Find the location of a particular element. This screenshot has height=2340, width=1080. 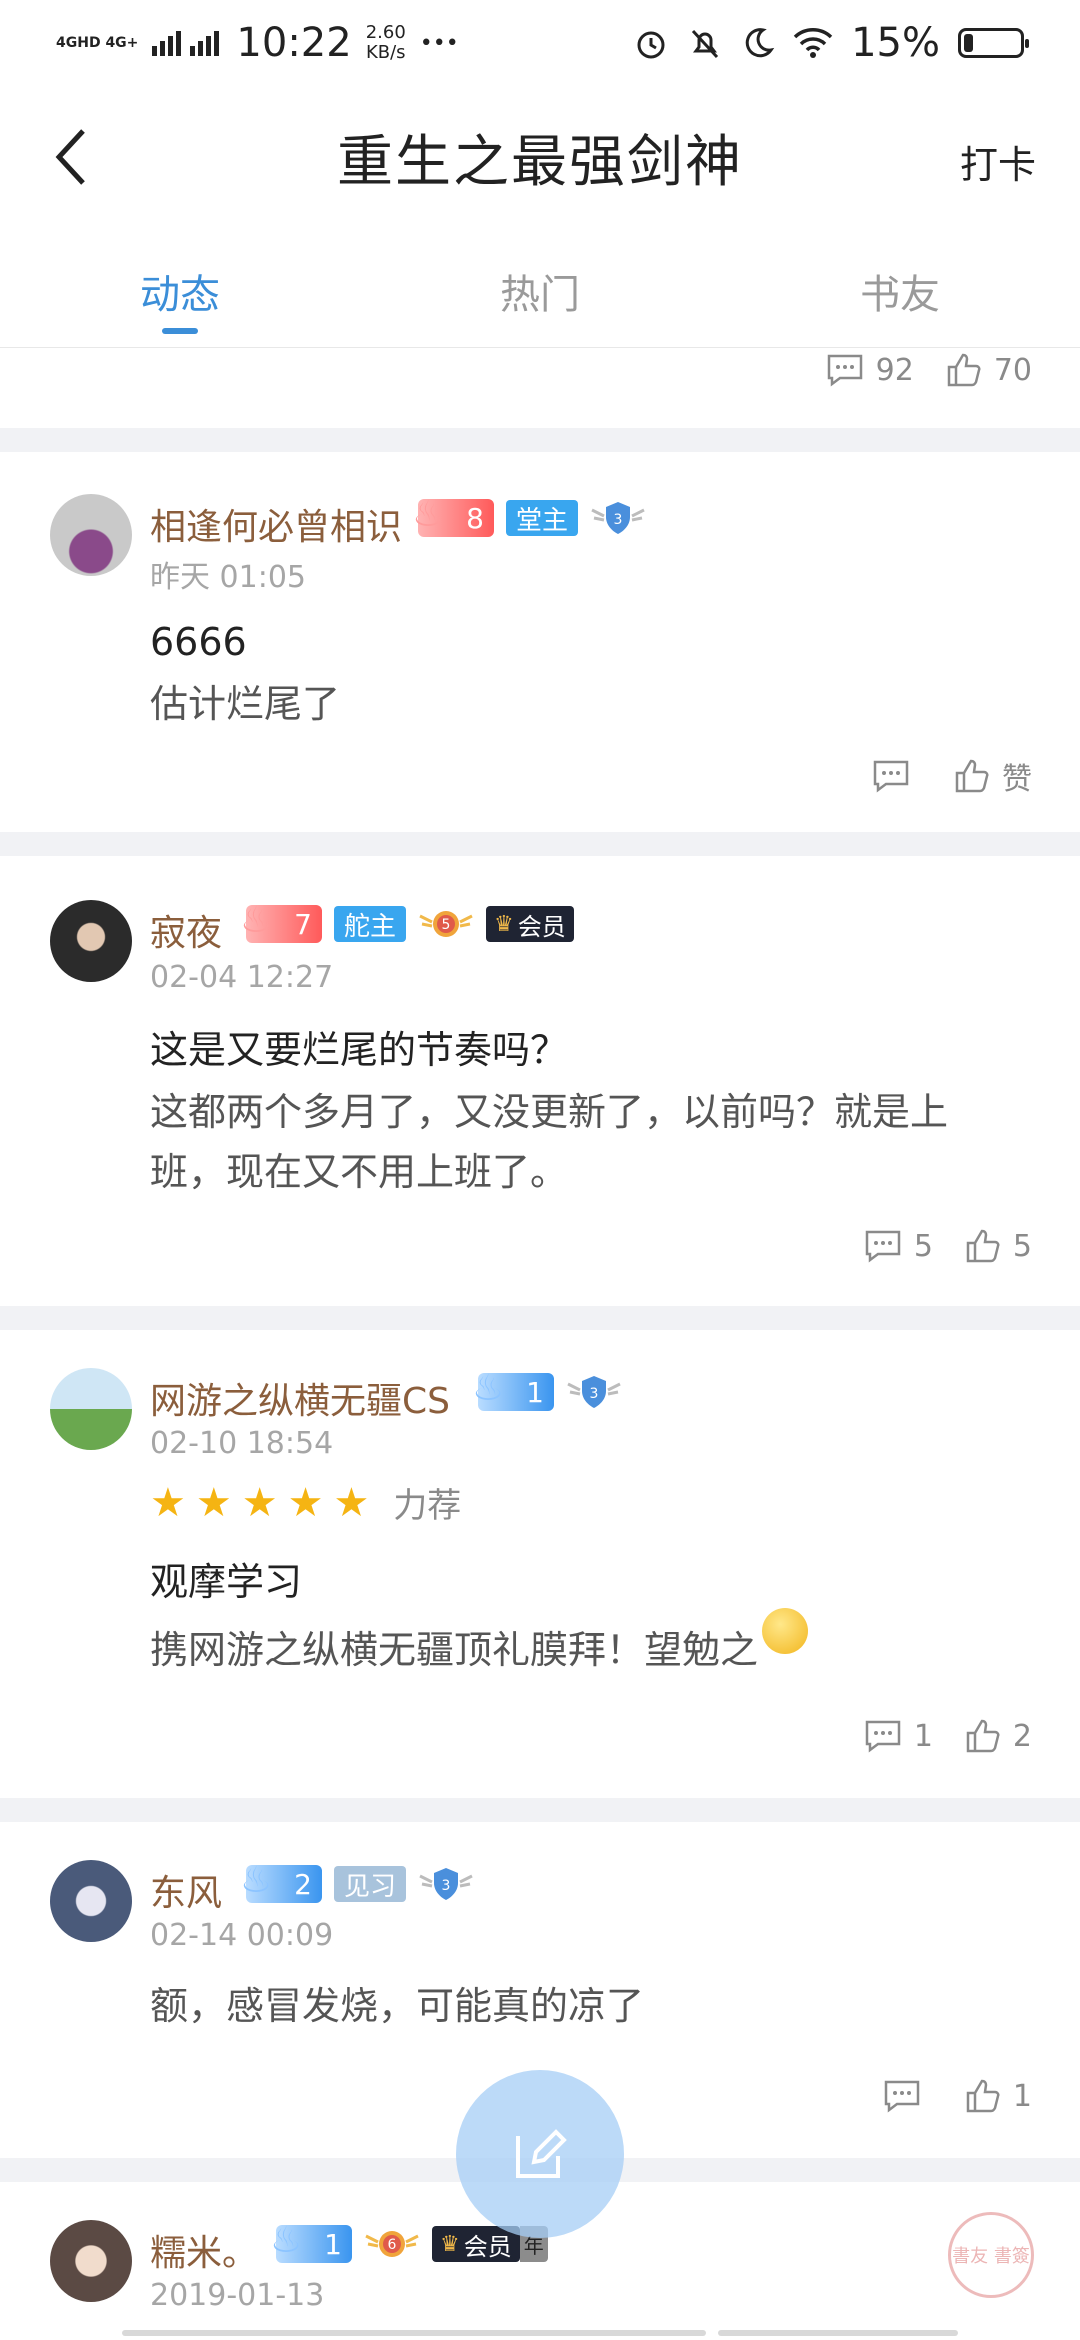

post-time: 02-10 18:54 is located at coordinates (242, 1443).